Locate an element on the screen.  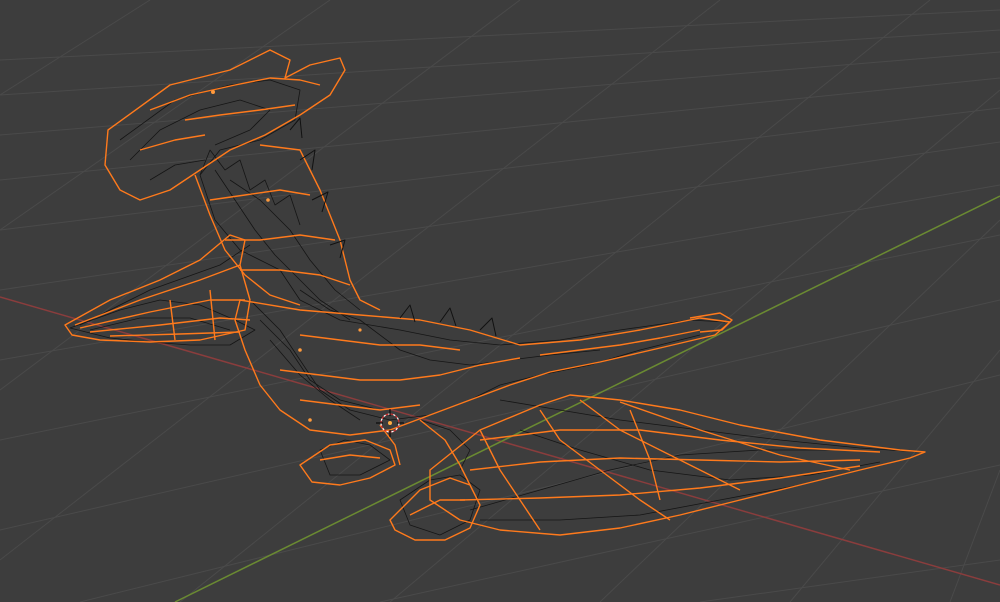
object-origin-icon is located at coordinates (390, 423).